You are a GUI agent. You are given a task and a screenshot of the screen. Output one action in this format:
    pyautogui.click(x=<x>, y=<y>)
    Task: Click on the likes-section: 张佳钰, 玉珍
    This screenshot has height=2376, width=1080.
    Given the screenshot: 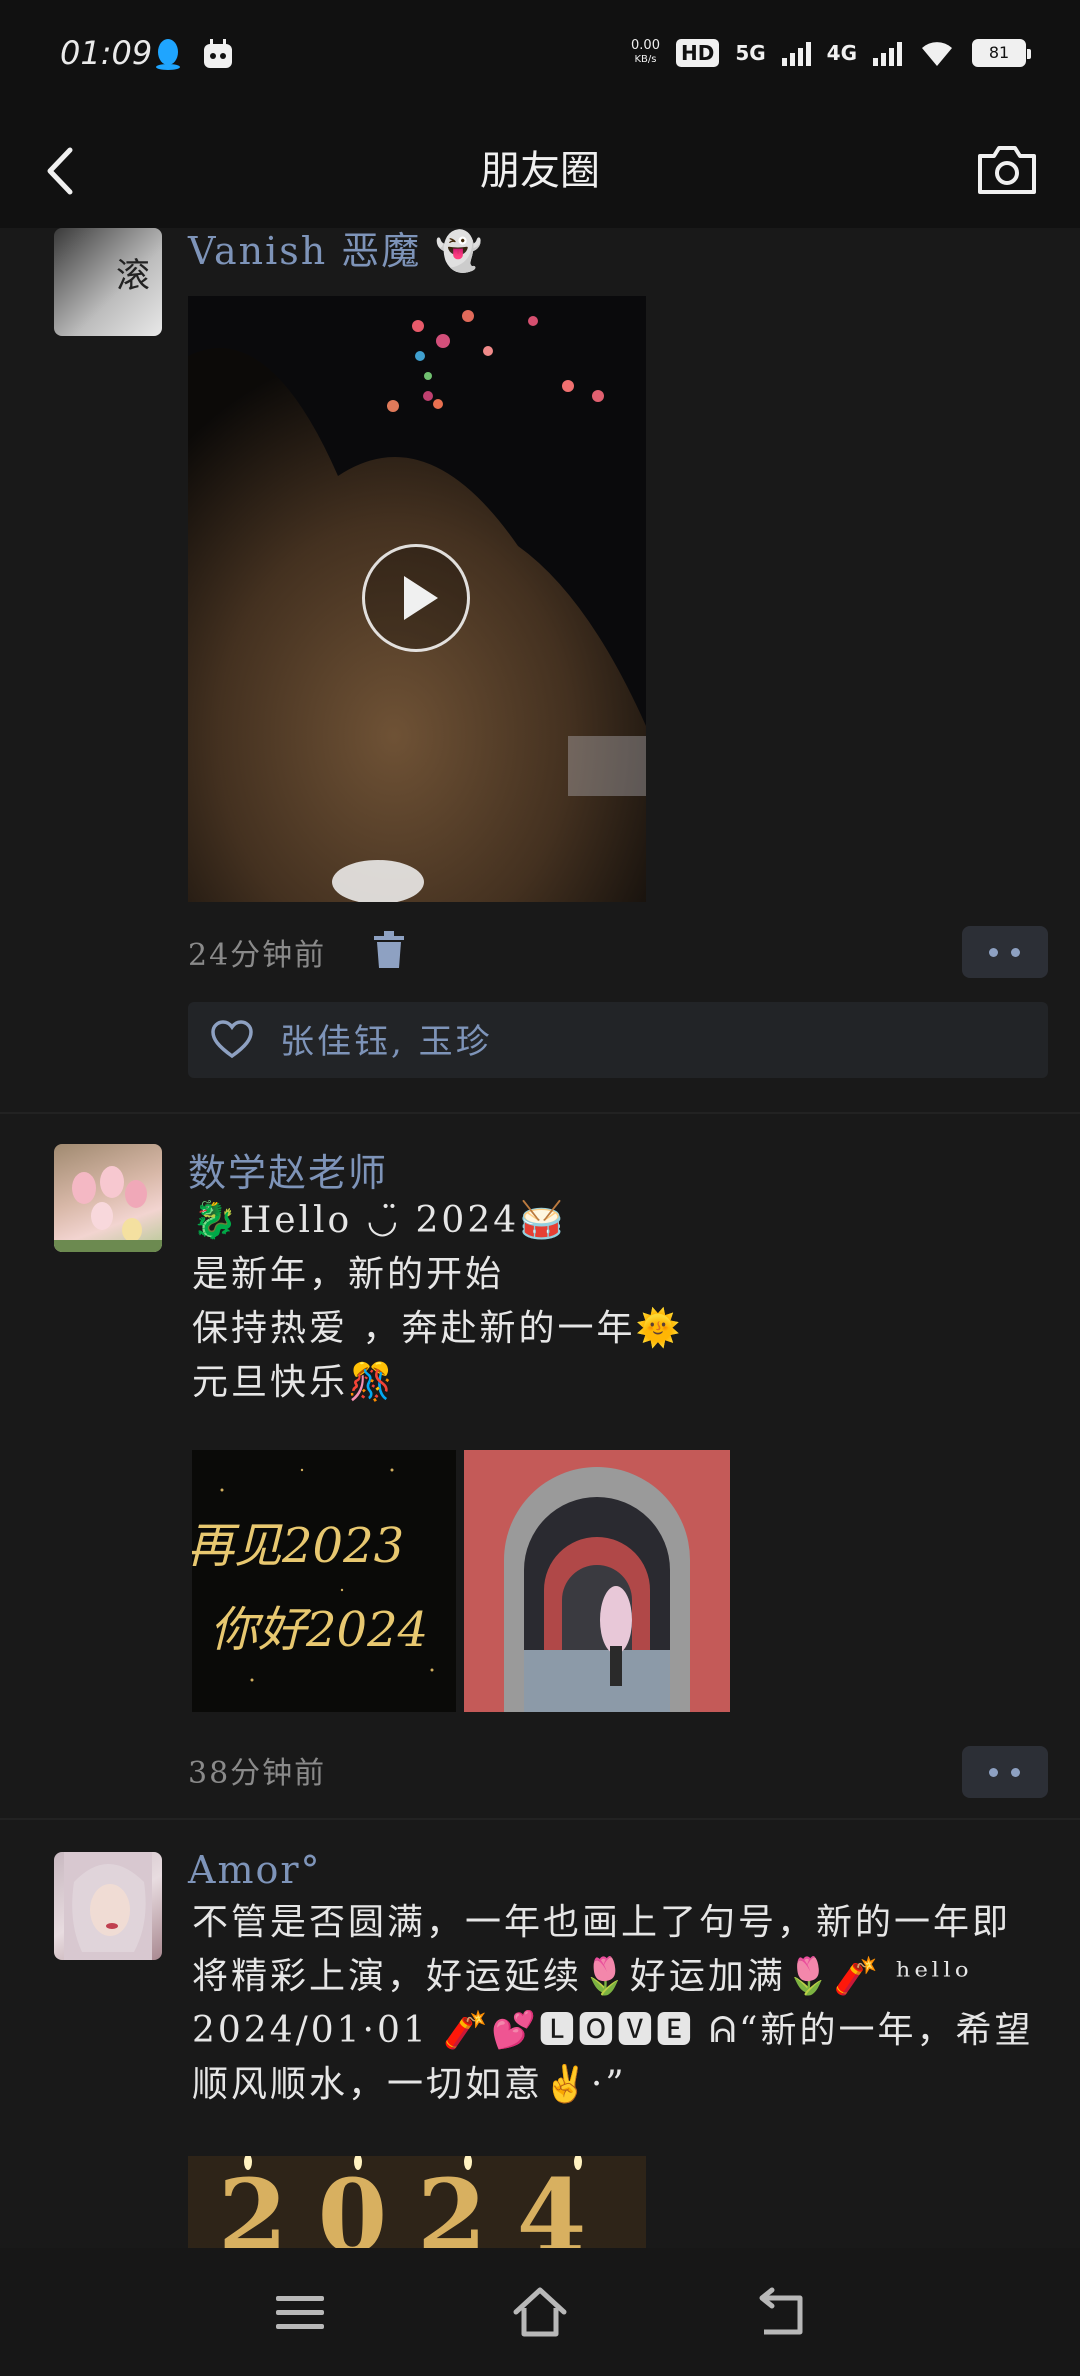 What is the action you would take?
    pyautogui.click(x=618, y=1040)
    